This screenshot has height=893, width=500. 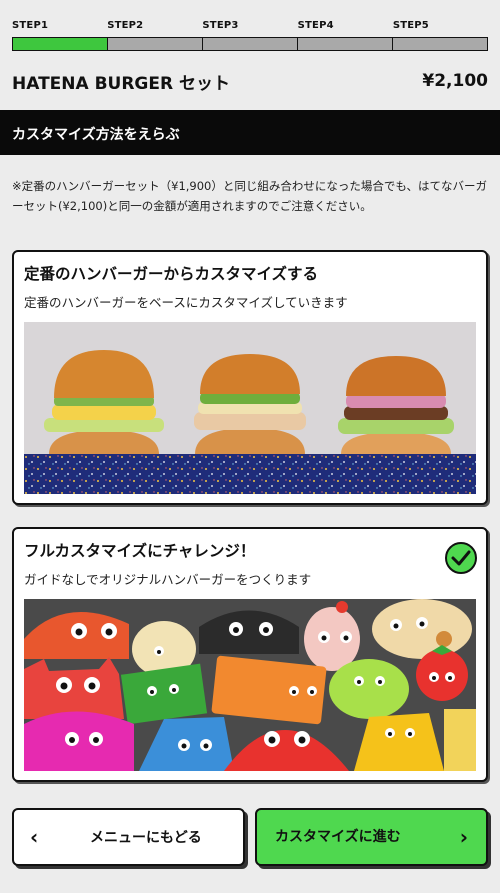 I want to click on step-label-5: STEP5, so click(x=410, y=25).